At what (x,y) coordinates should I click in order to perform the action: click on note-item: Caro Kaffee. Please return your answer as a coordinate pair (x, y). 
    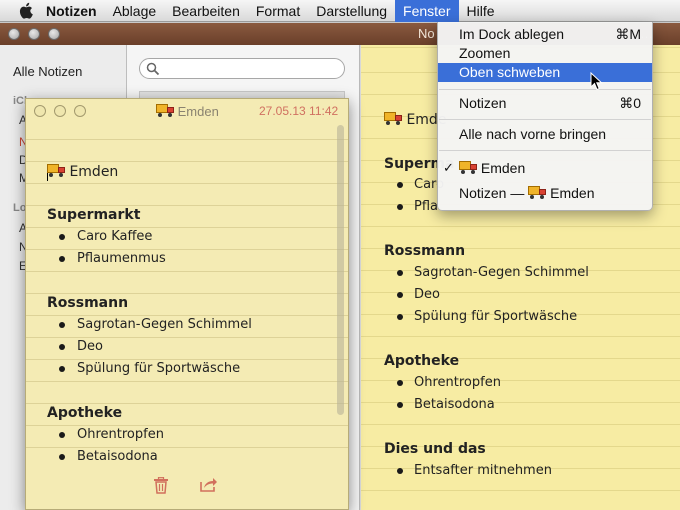
    Looking at the image, I should click on (115, 236).